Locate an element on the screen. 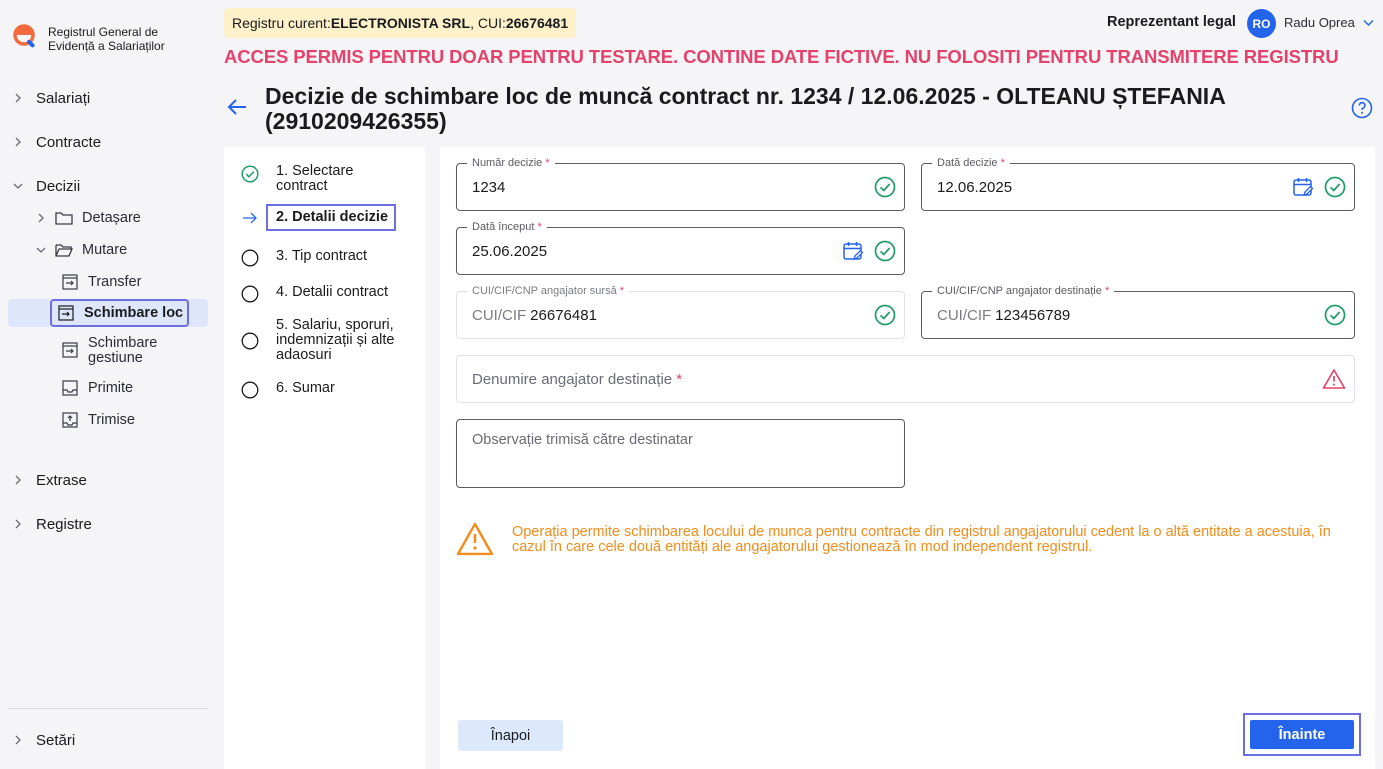 The width and height of the screenshot is (1383, 769). step-3: 3. Tip contract is located at coordinates (330, 258).